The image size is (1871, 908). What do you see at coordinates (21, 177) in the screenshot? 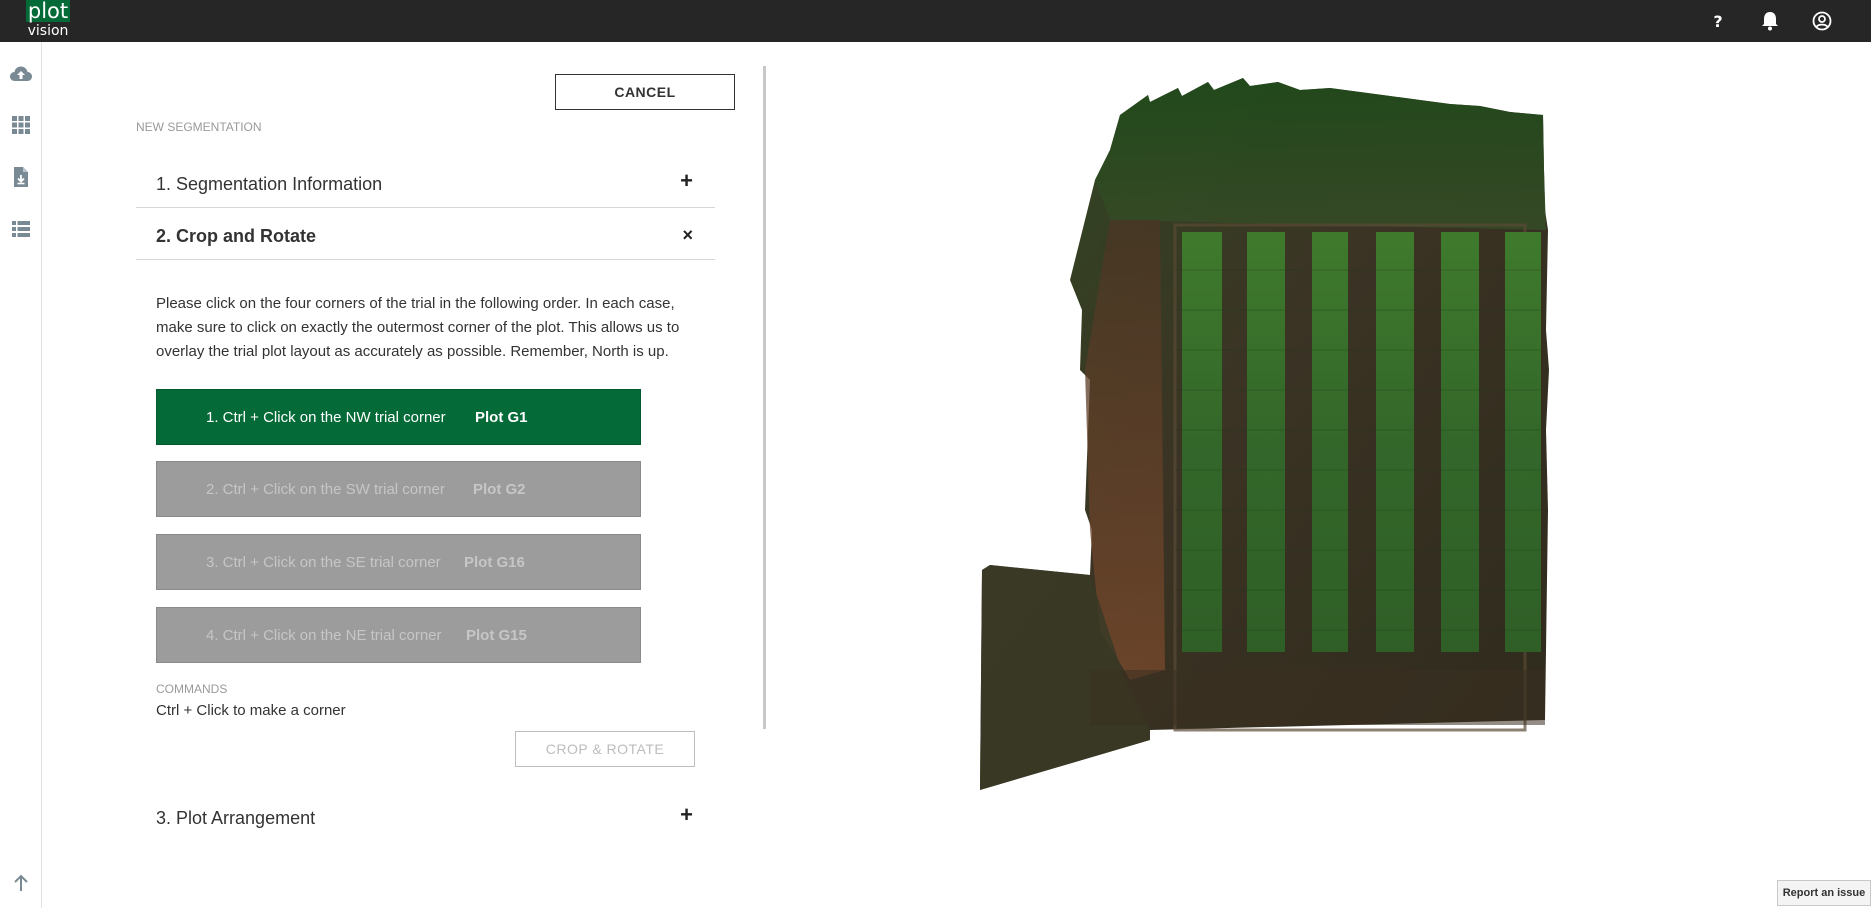
I see `file-download-icon` at bounding box center [21, 177].